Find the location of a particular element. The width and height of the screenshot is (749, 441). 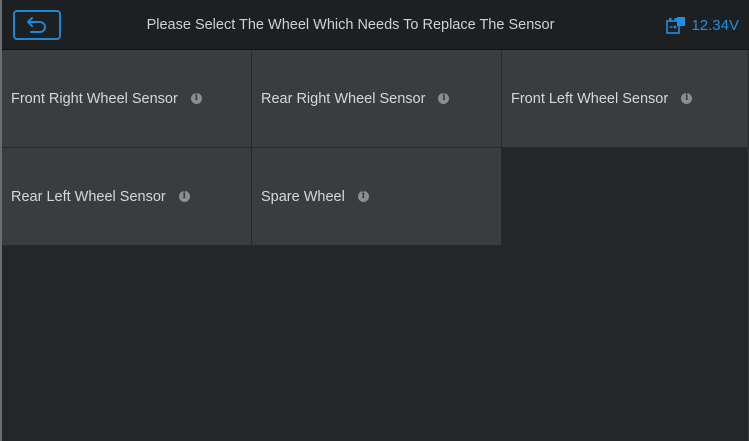

wheel-option-label: Rear Right Wheel Sensor is located at coordinates (343, 98).